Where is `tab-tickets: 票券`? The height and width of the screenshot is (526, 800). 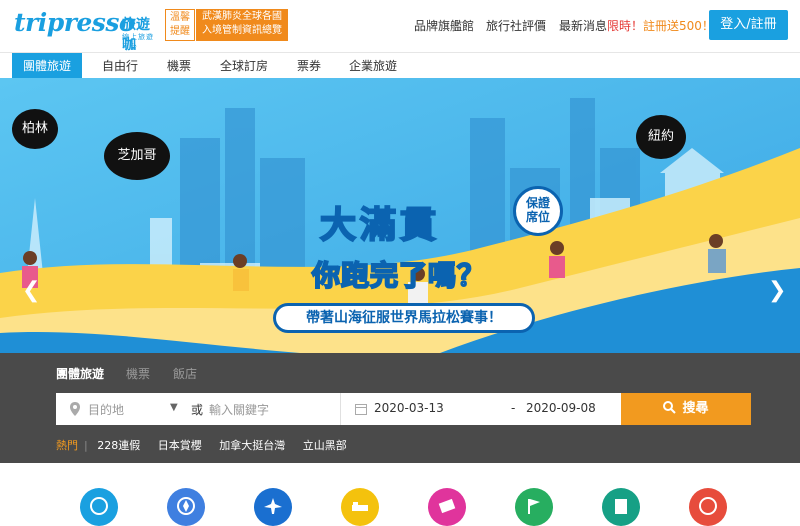
tab-tickets: 票券 is located at coordinates (309, 66).